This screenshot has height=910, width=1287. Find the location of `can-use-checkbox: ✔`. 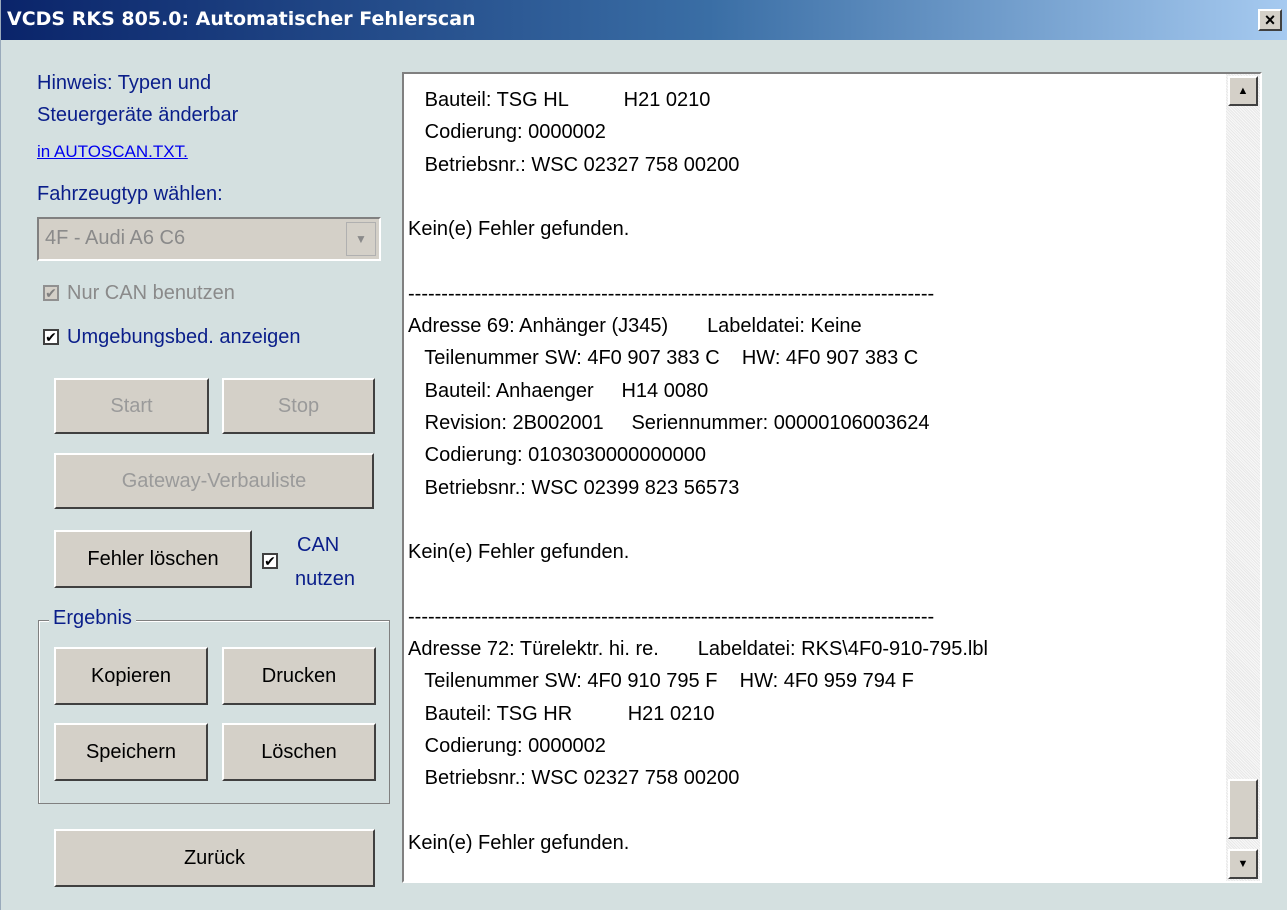

can-use-checkbox: ✔ is located at coordinates (270, 561).